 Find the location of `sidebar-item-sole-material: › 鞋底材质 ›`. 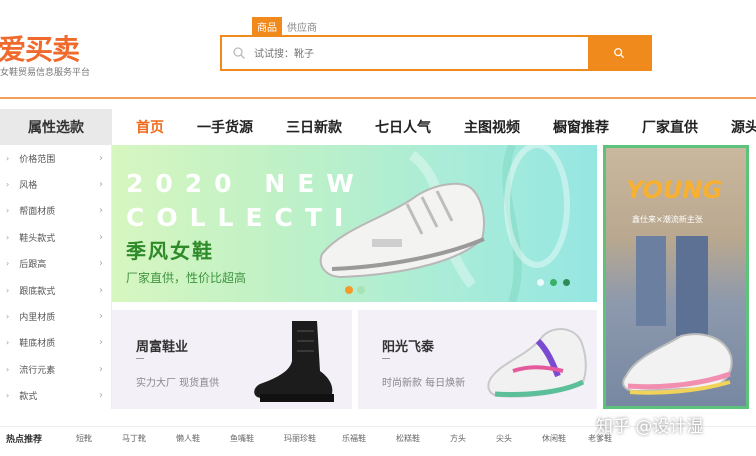

sidebar-item-sole-material: › 鞋底材质 › is located at coordinates (55, 343).